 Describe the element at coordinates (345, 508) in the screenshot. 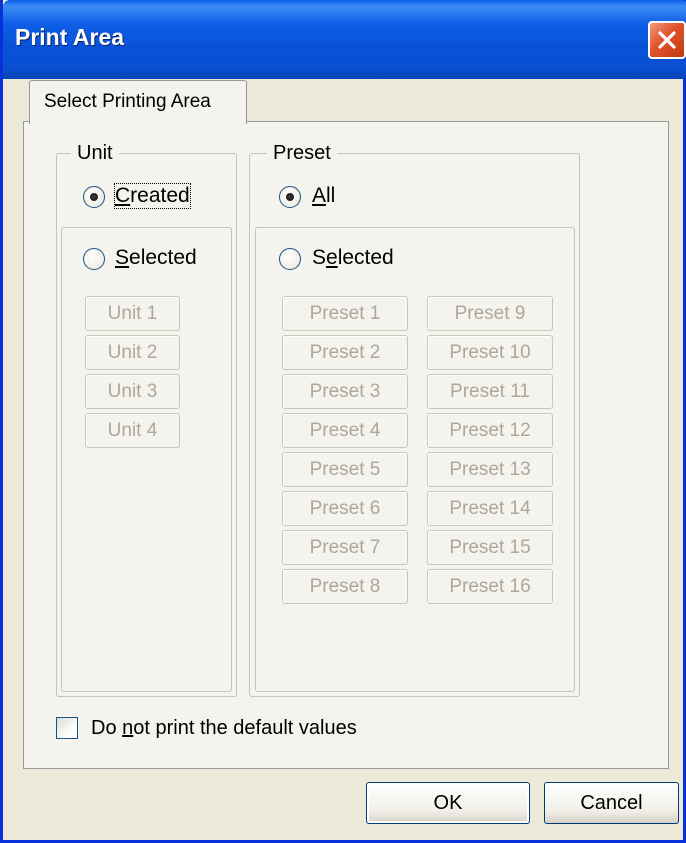

I see `preset-button: Preset 6` at that location.